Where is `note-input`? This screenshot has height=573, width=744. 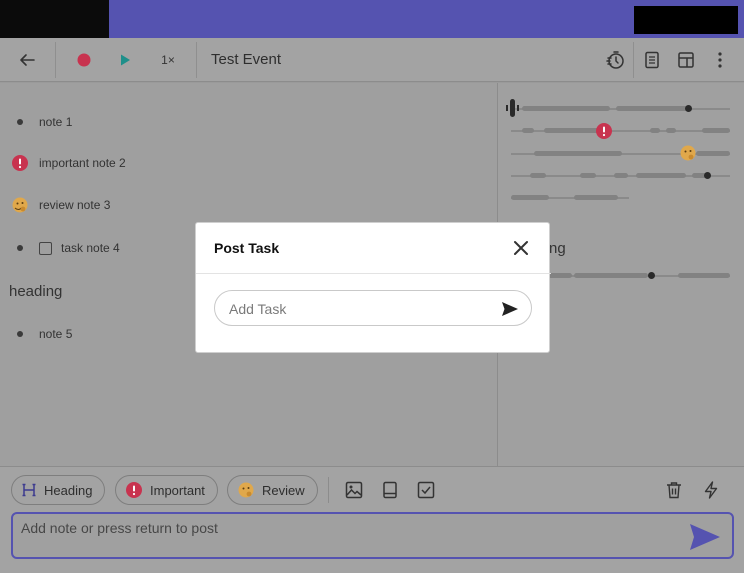
note-input is located at coordinates (351, 528).